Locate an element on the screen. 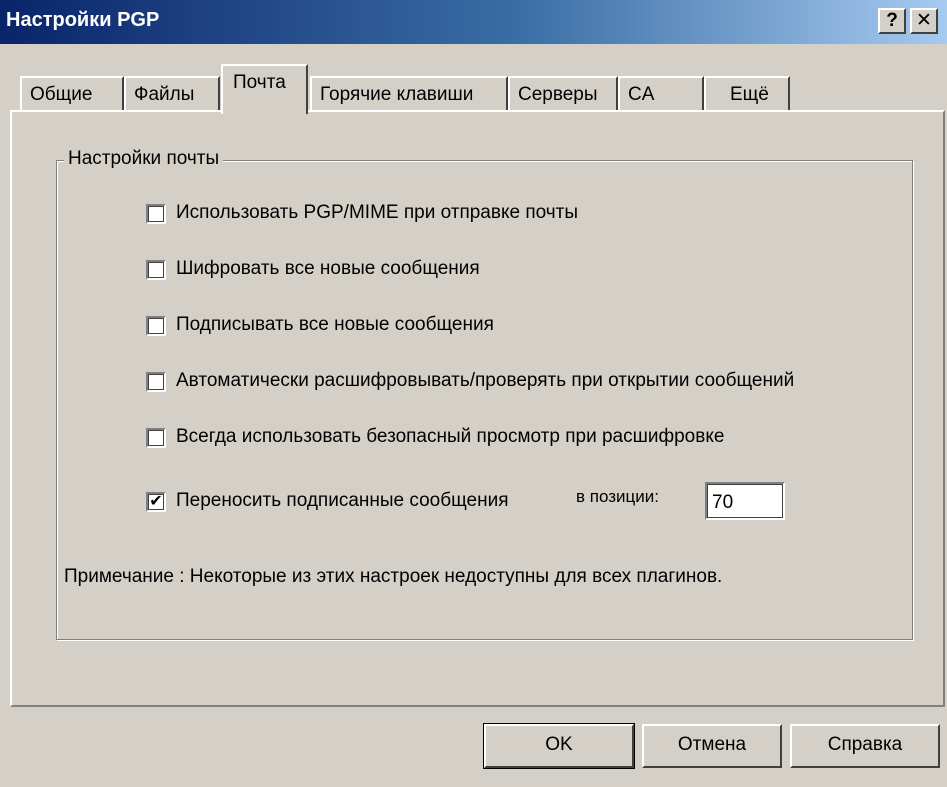 The width and height of the screenshot is (947, 787). tab-servers: Серверы is located at coordinates (563, 94).